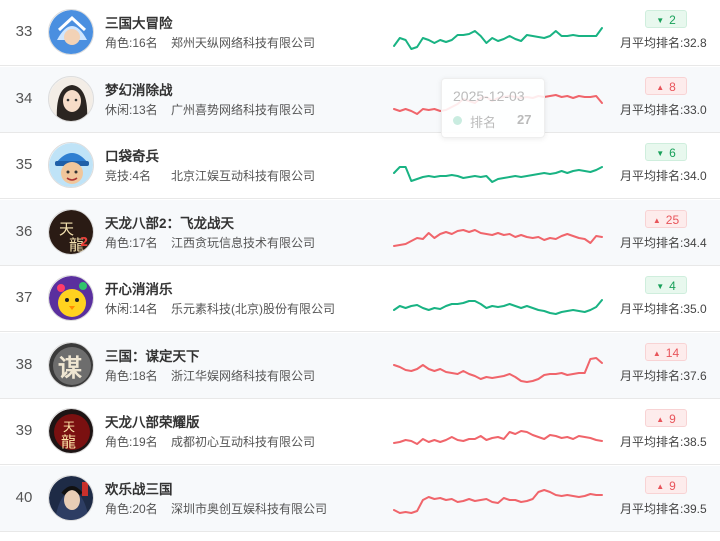 This screenshot has height=541, width=720. I want to click on game-company: 深圳市奥创互娱科技有限公司, so click(249, 509).